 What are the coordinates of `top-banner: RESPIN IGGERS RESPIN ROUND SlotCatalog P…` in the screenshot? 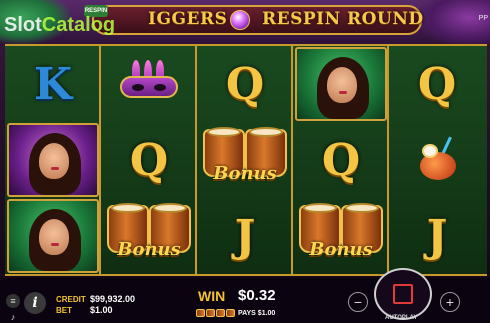 It's located at (245, 22).